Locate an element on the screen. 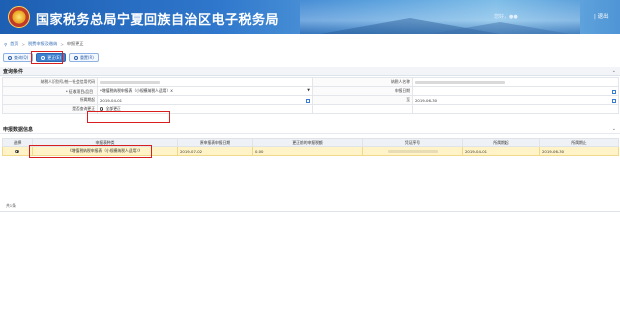  chevron-down-icon: ▼ is located at coordinates (308, 90).